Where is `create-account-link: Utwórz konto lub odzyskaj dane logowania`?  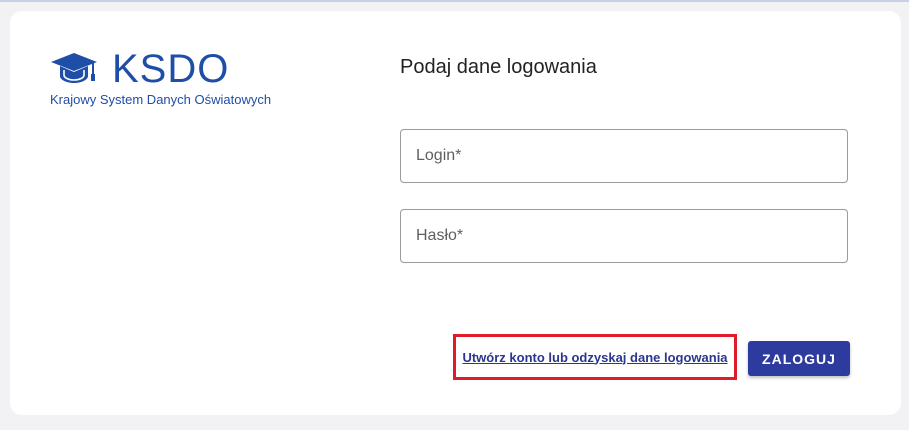
create-account-link: Utwórz konto lub odzyskaj dane logowania is located at coordinates (594, 357).